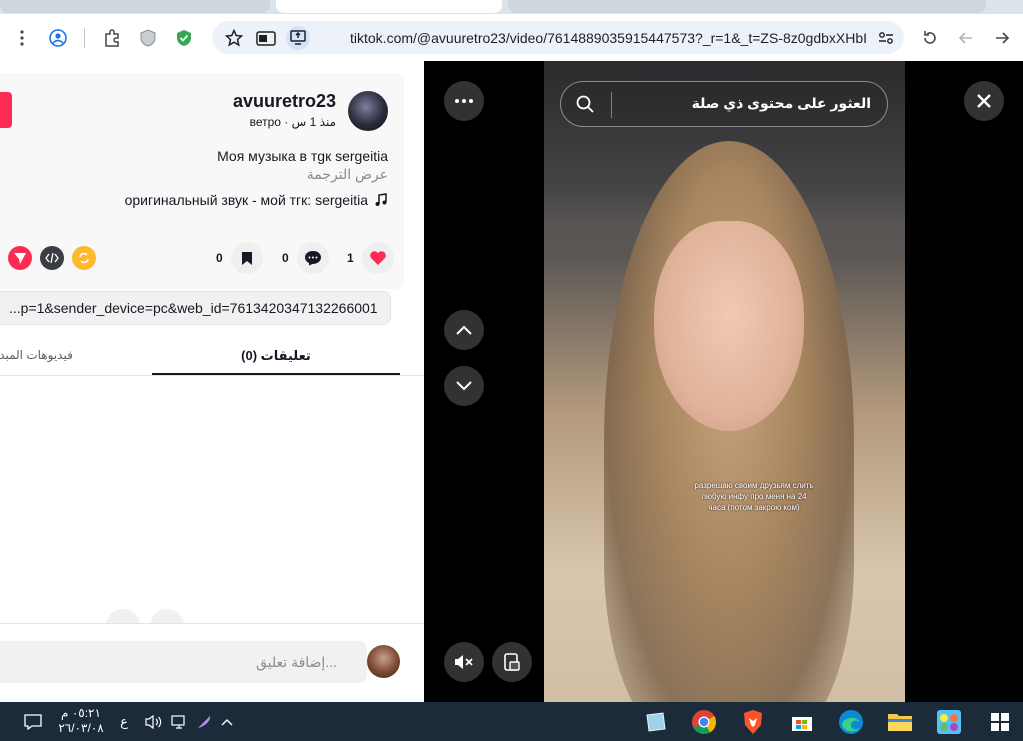  What do you see at coordinates (302, 156) in the screenshot?
I see `post-description: Моя музыка в тgк sergeitia` at bounding box center [302, 156].